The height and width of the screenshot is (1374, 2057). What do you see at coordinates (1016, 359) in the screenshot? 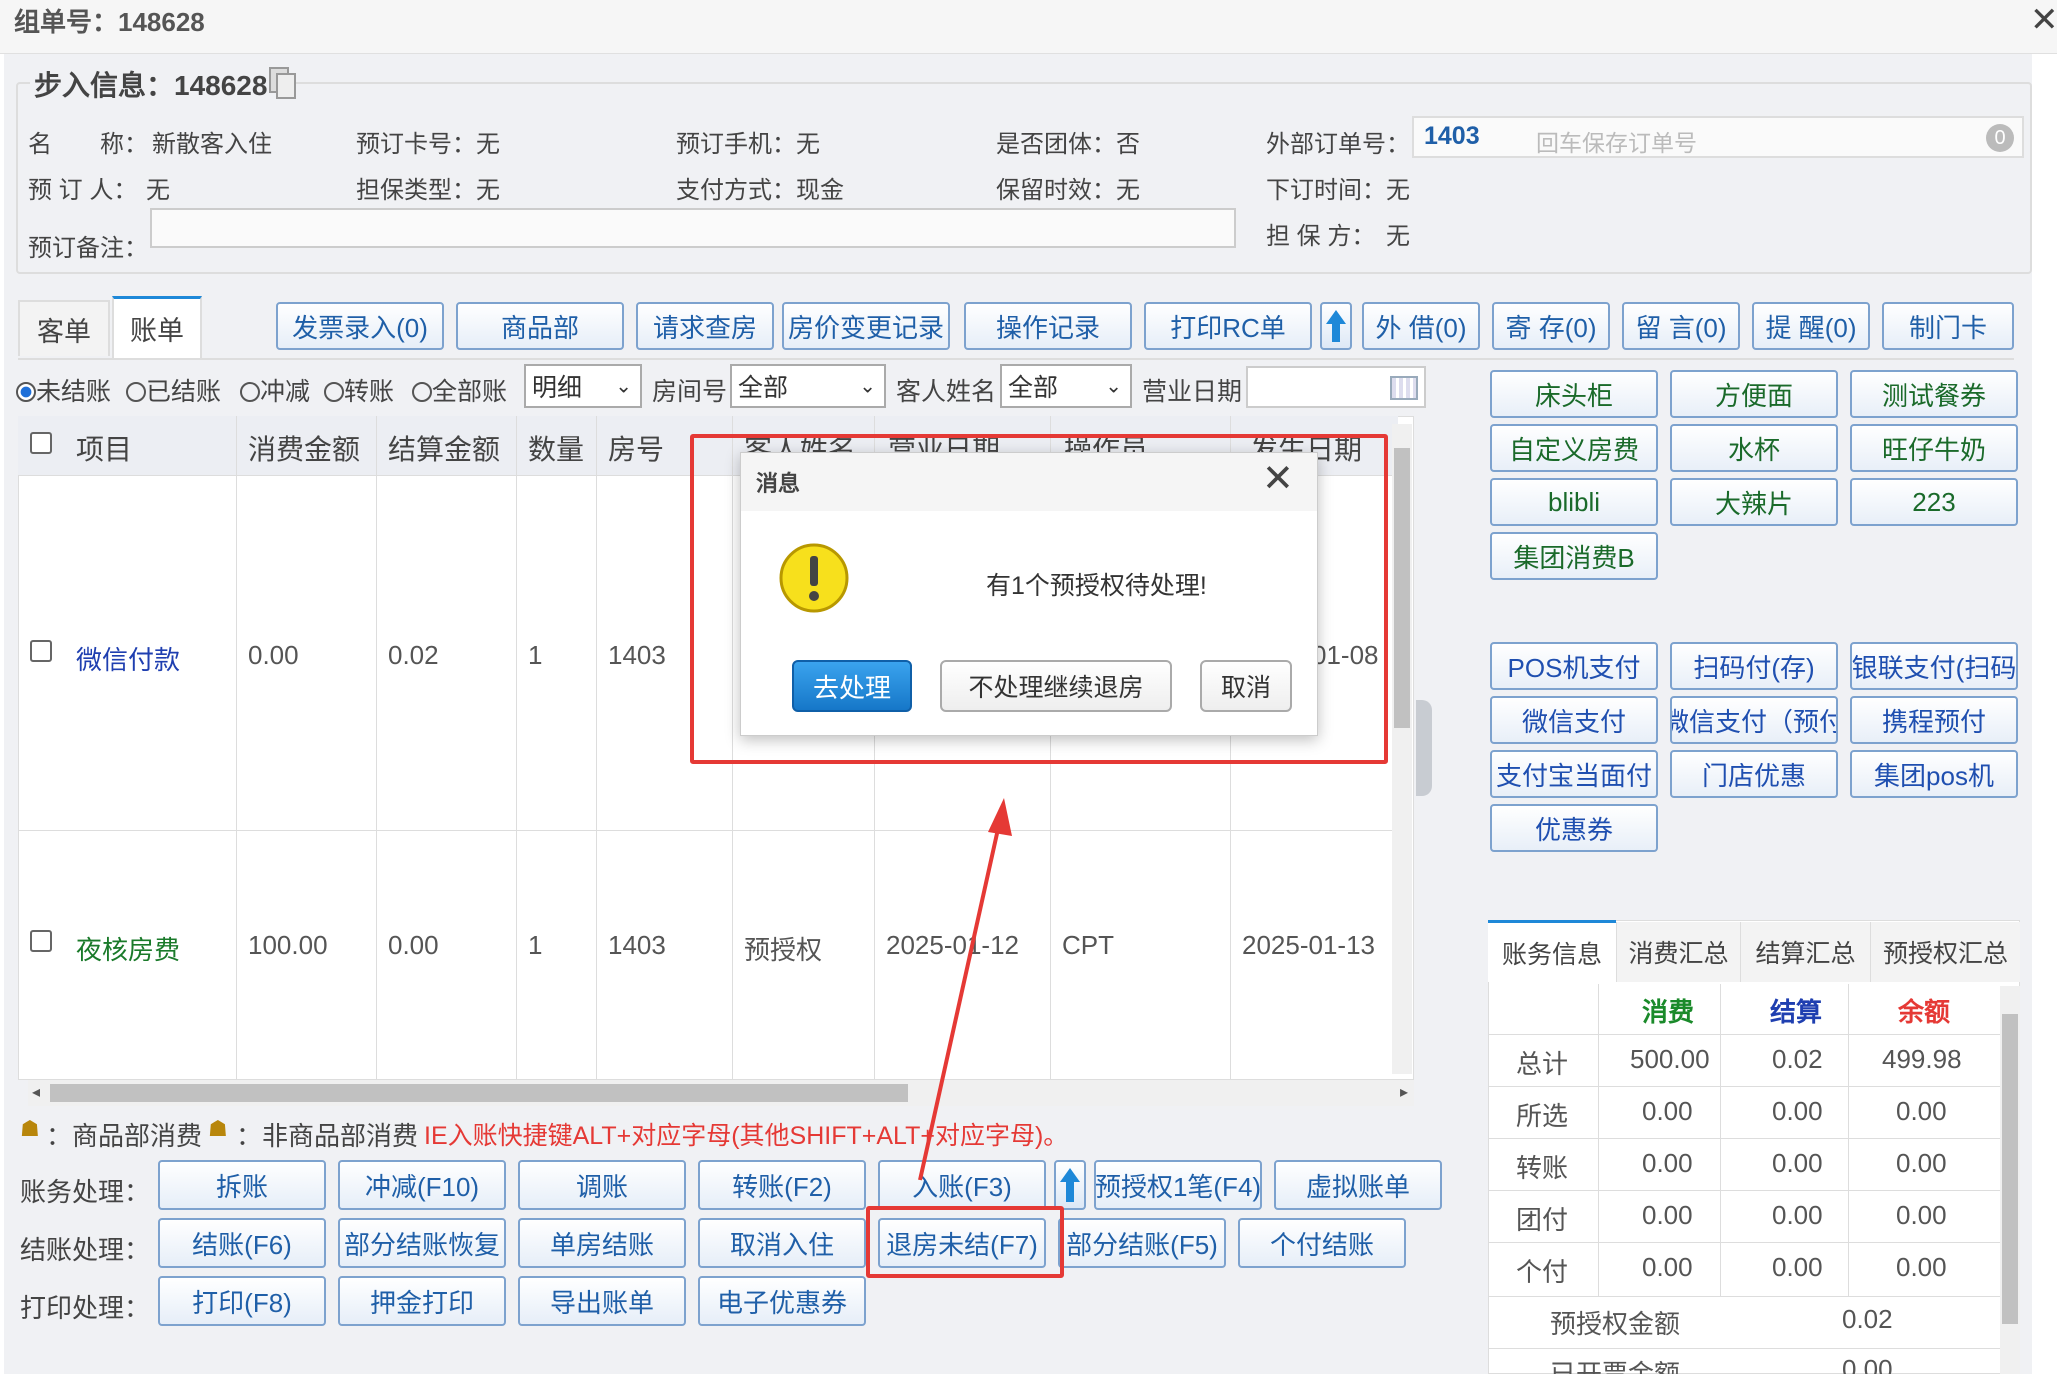
I see `tab-strip-line` at bounding box center [1016, 359].